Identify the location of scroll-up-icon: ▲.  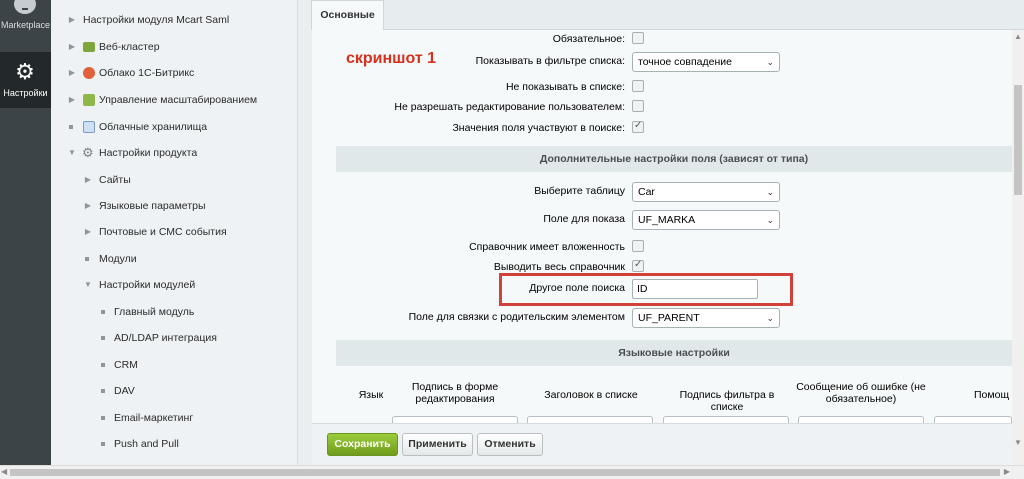
(1018, 36).